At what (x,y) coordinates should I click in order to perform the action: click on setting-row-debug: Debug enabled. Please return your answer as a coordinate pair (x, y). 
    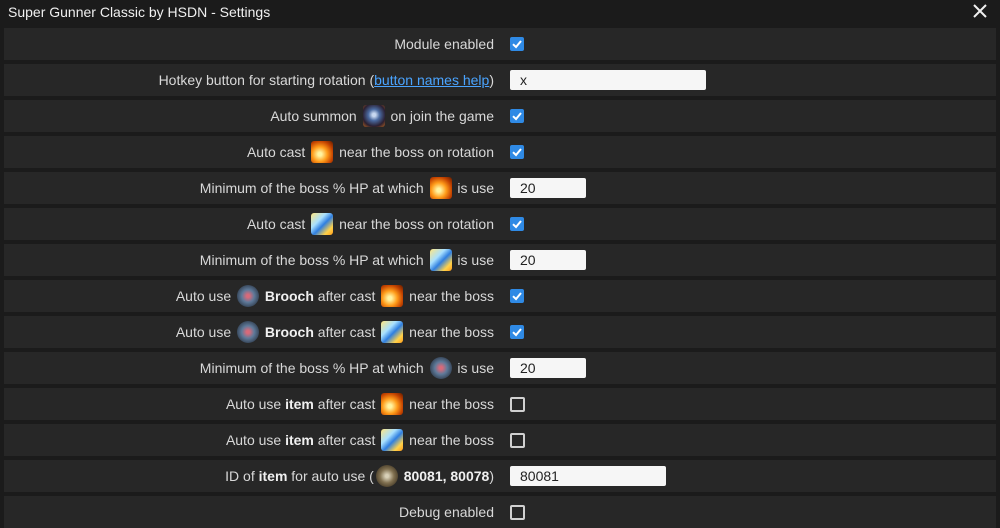
    Looking at the image, I should click on (500, 512).